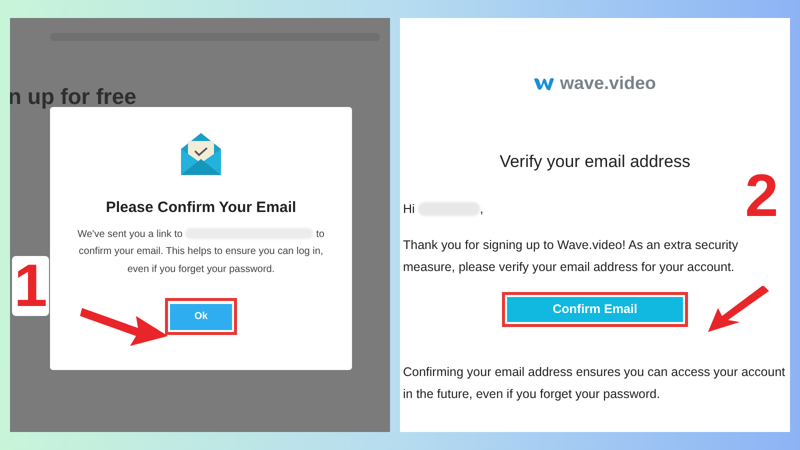  I want to click on step-number: 1, so click(31, 286).